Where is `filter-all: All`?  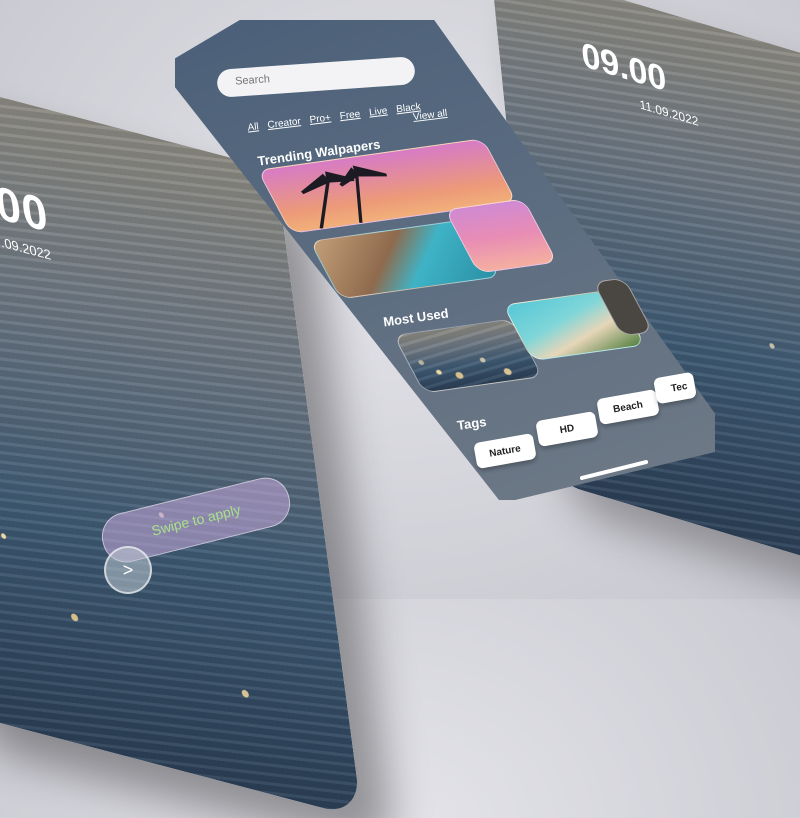 filter-all: All is located at coordinates (253, 127).